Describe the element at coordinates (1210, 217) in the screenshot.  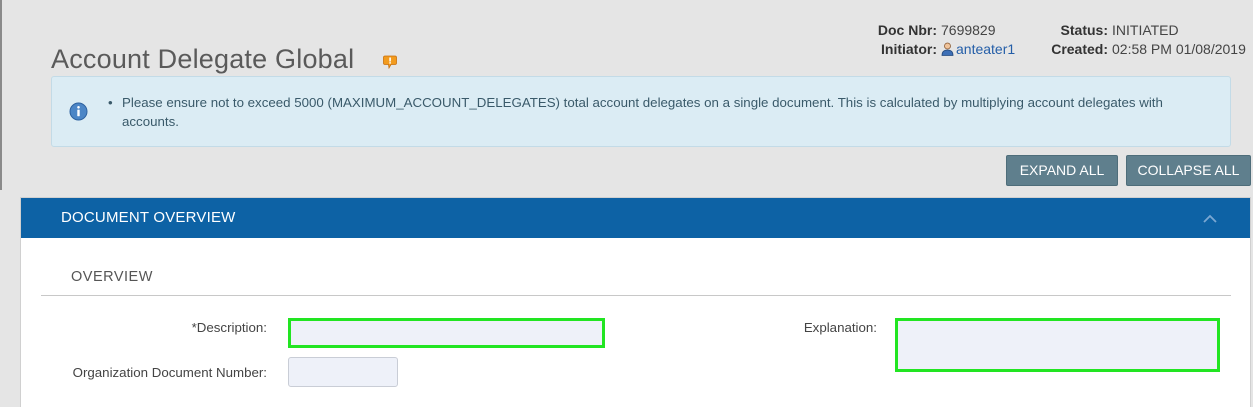
I see `chevron-up-icon` at that location.